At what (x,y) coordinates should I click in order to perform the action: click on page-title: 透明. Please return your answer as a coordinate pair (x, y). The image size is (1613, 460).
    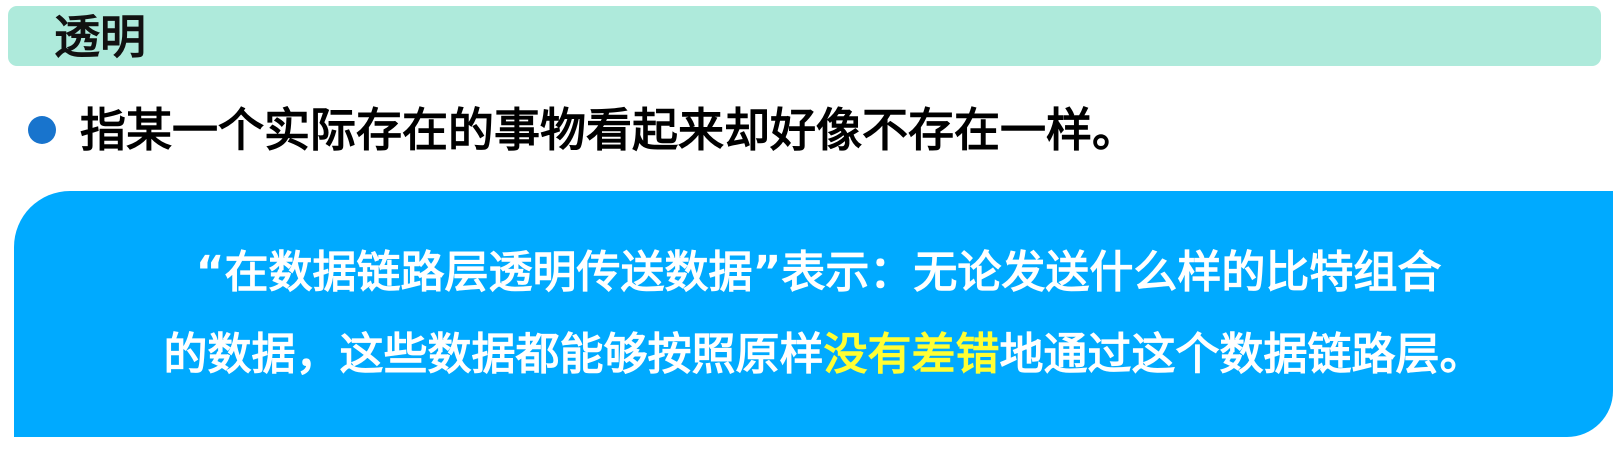
    Looking at the image, I should click on (100, 37).